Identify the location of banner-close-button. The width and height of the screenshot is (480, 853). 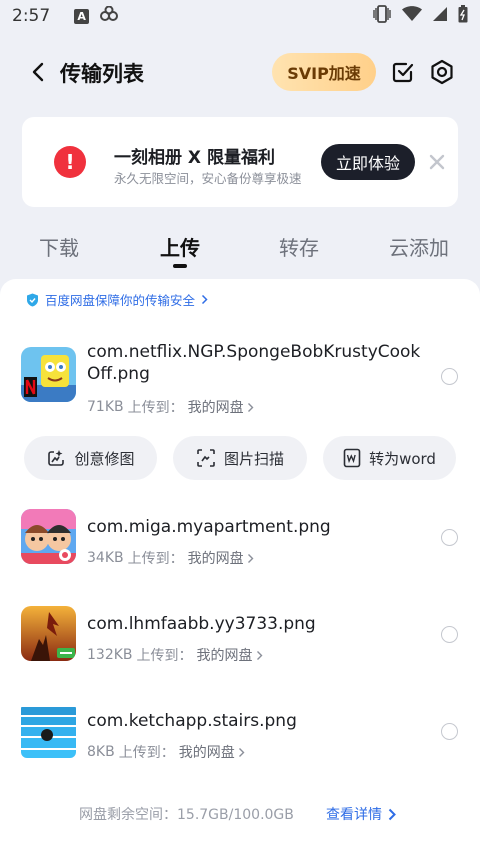
(437, 162).